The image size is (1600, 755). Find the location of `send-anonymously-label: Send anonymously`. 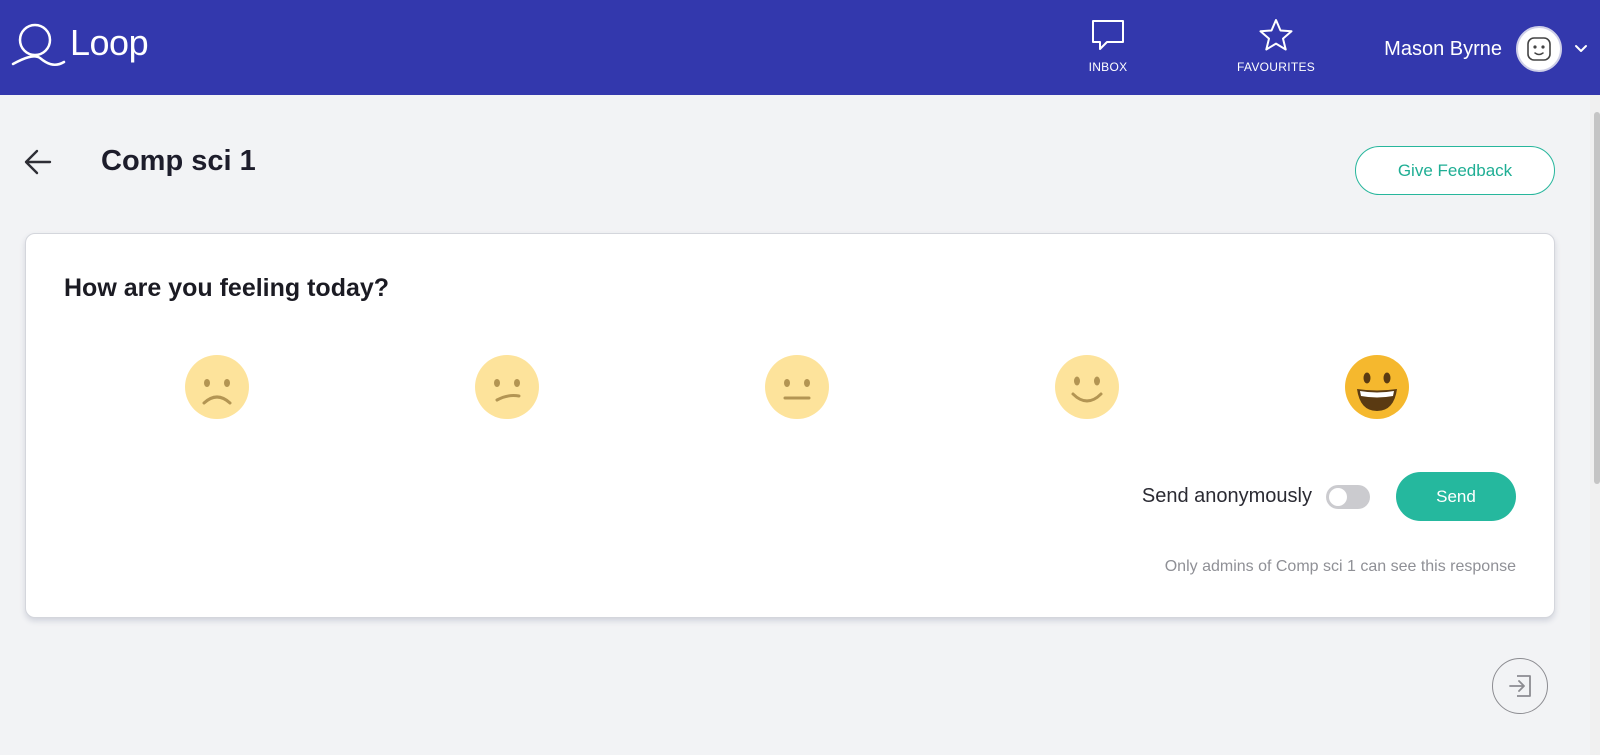

send-anonymously-label: Send anonymously is located at coordinates (1226, 496).